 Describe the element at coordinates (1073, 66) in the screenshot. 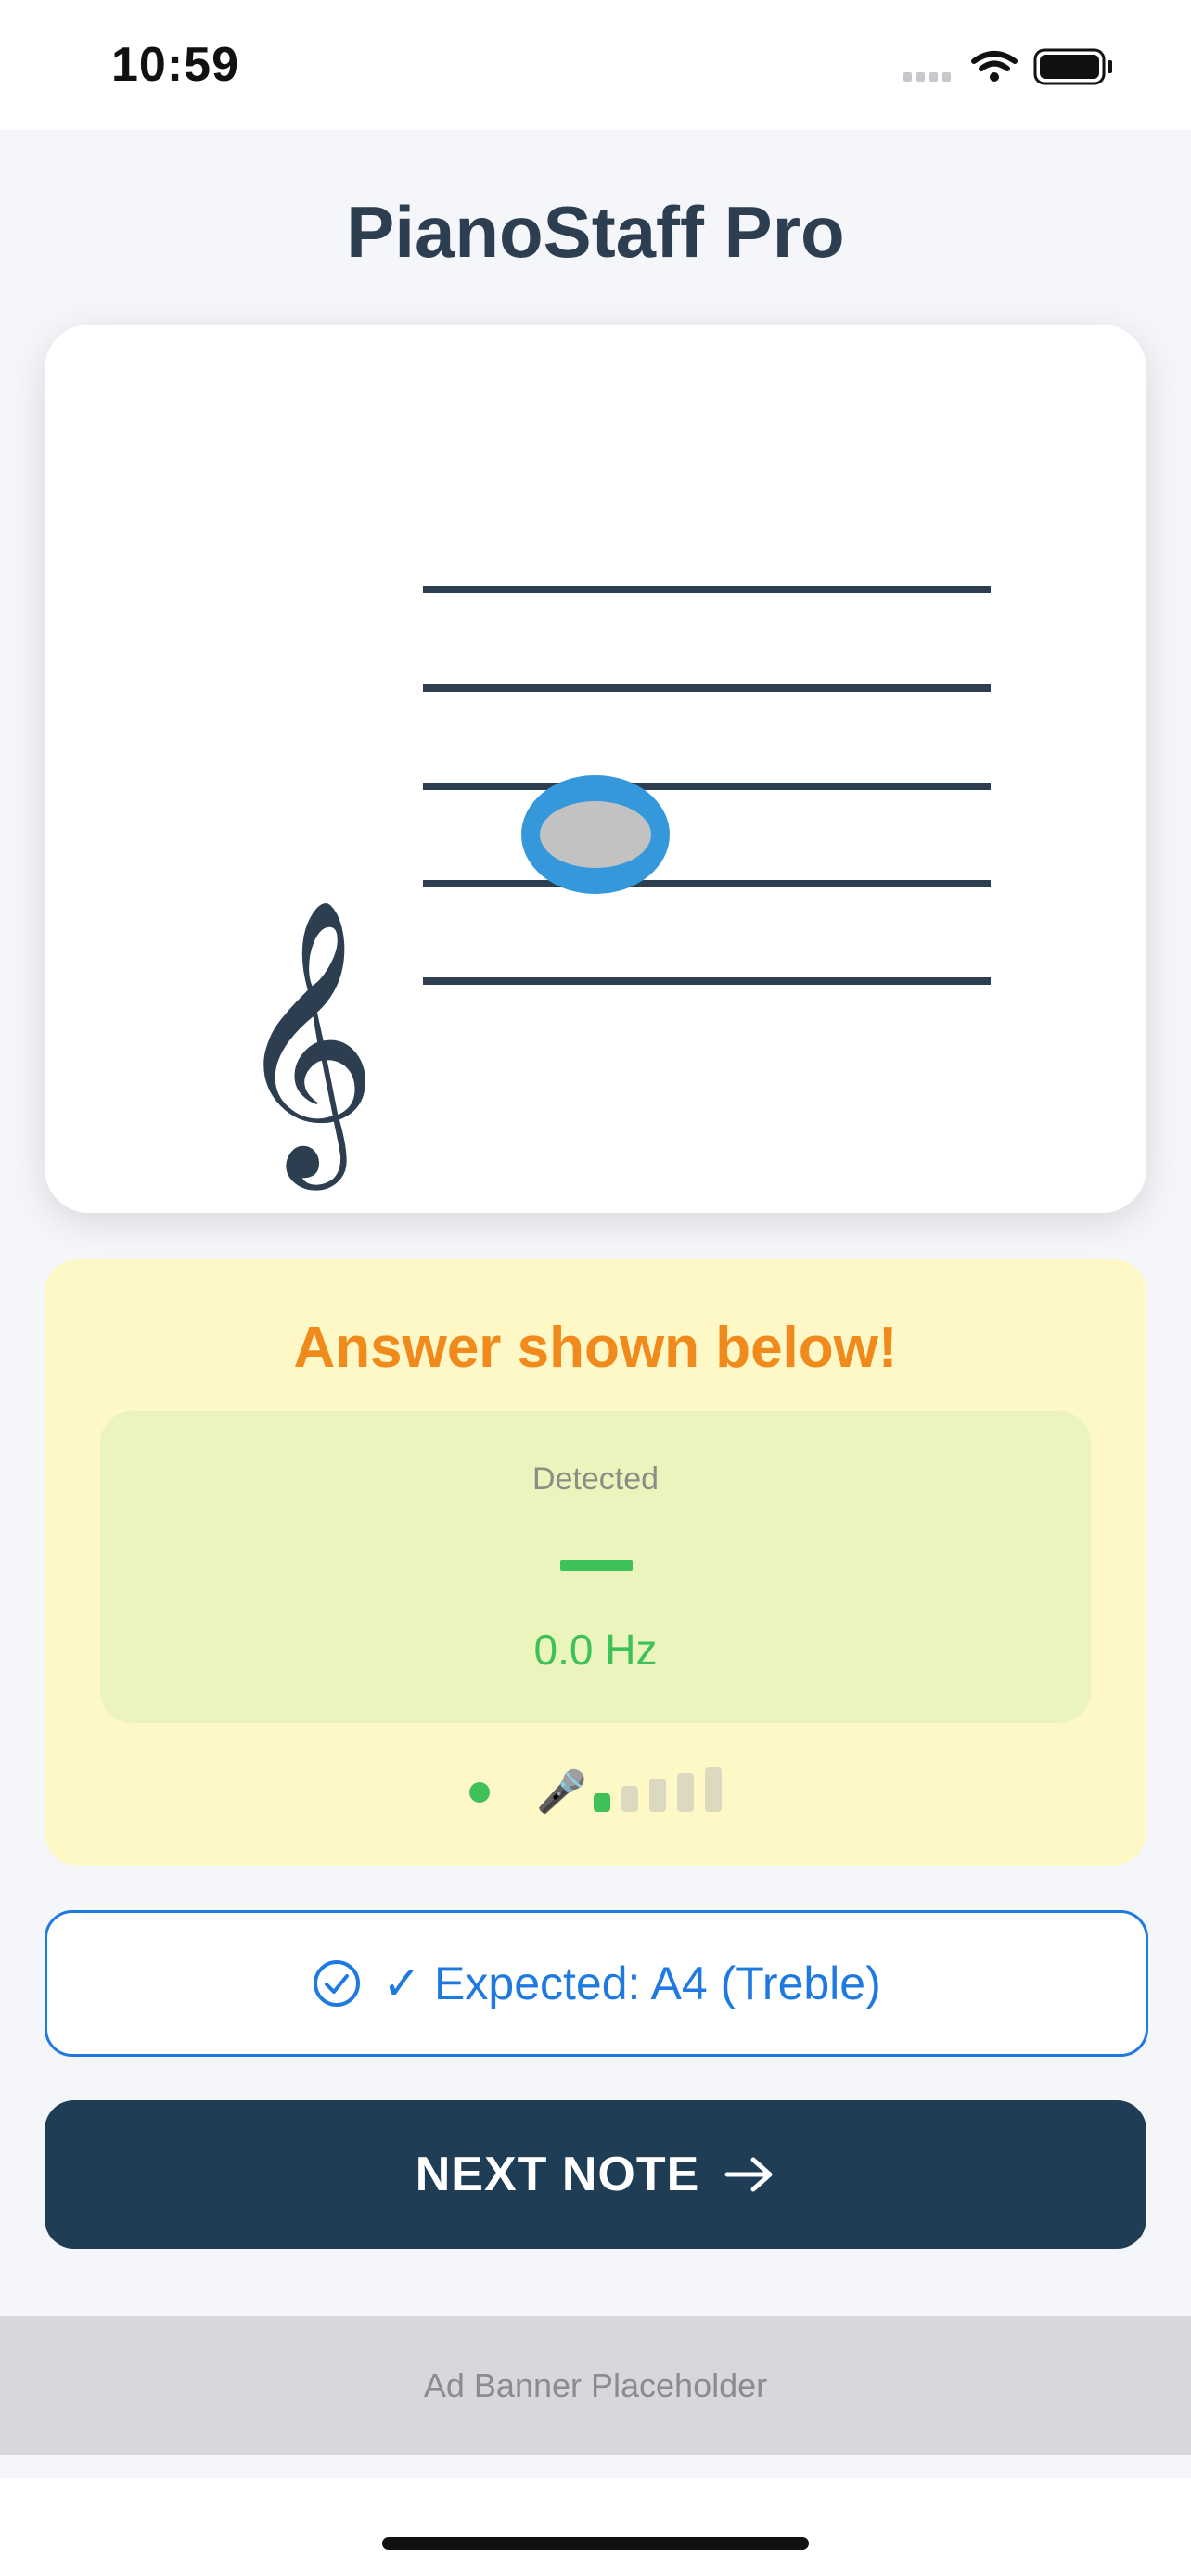

I see `battery-icon` at that location.